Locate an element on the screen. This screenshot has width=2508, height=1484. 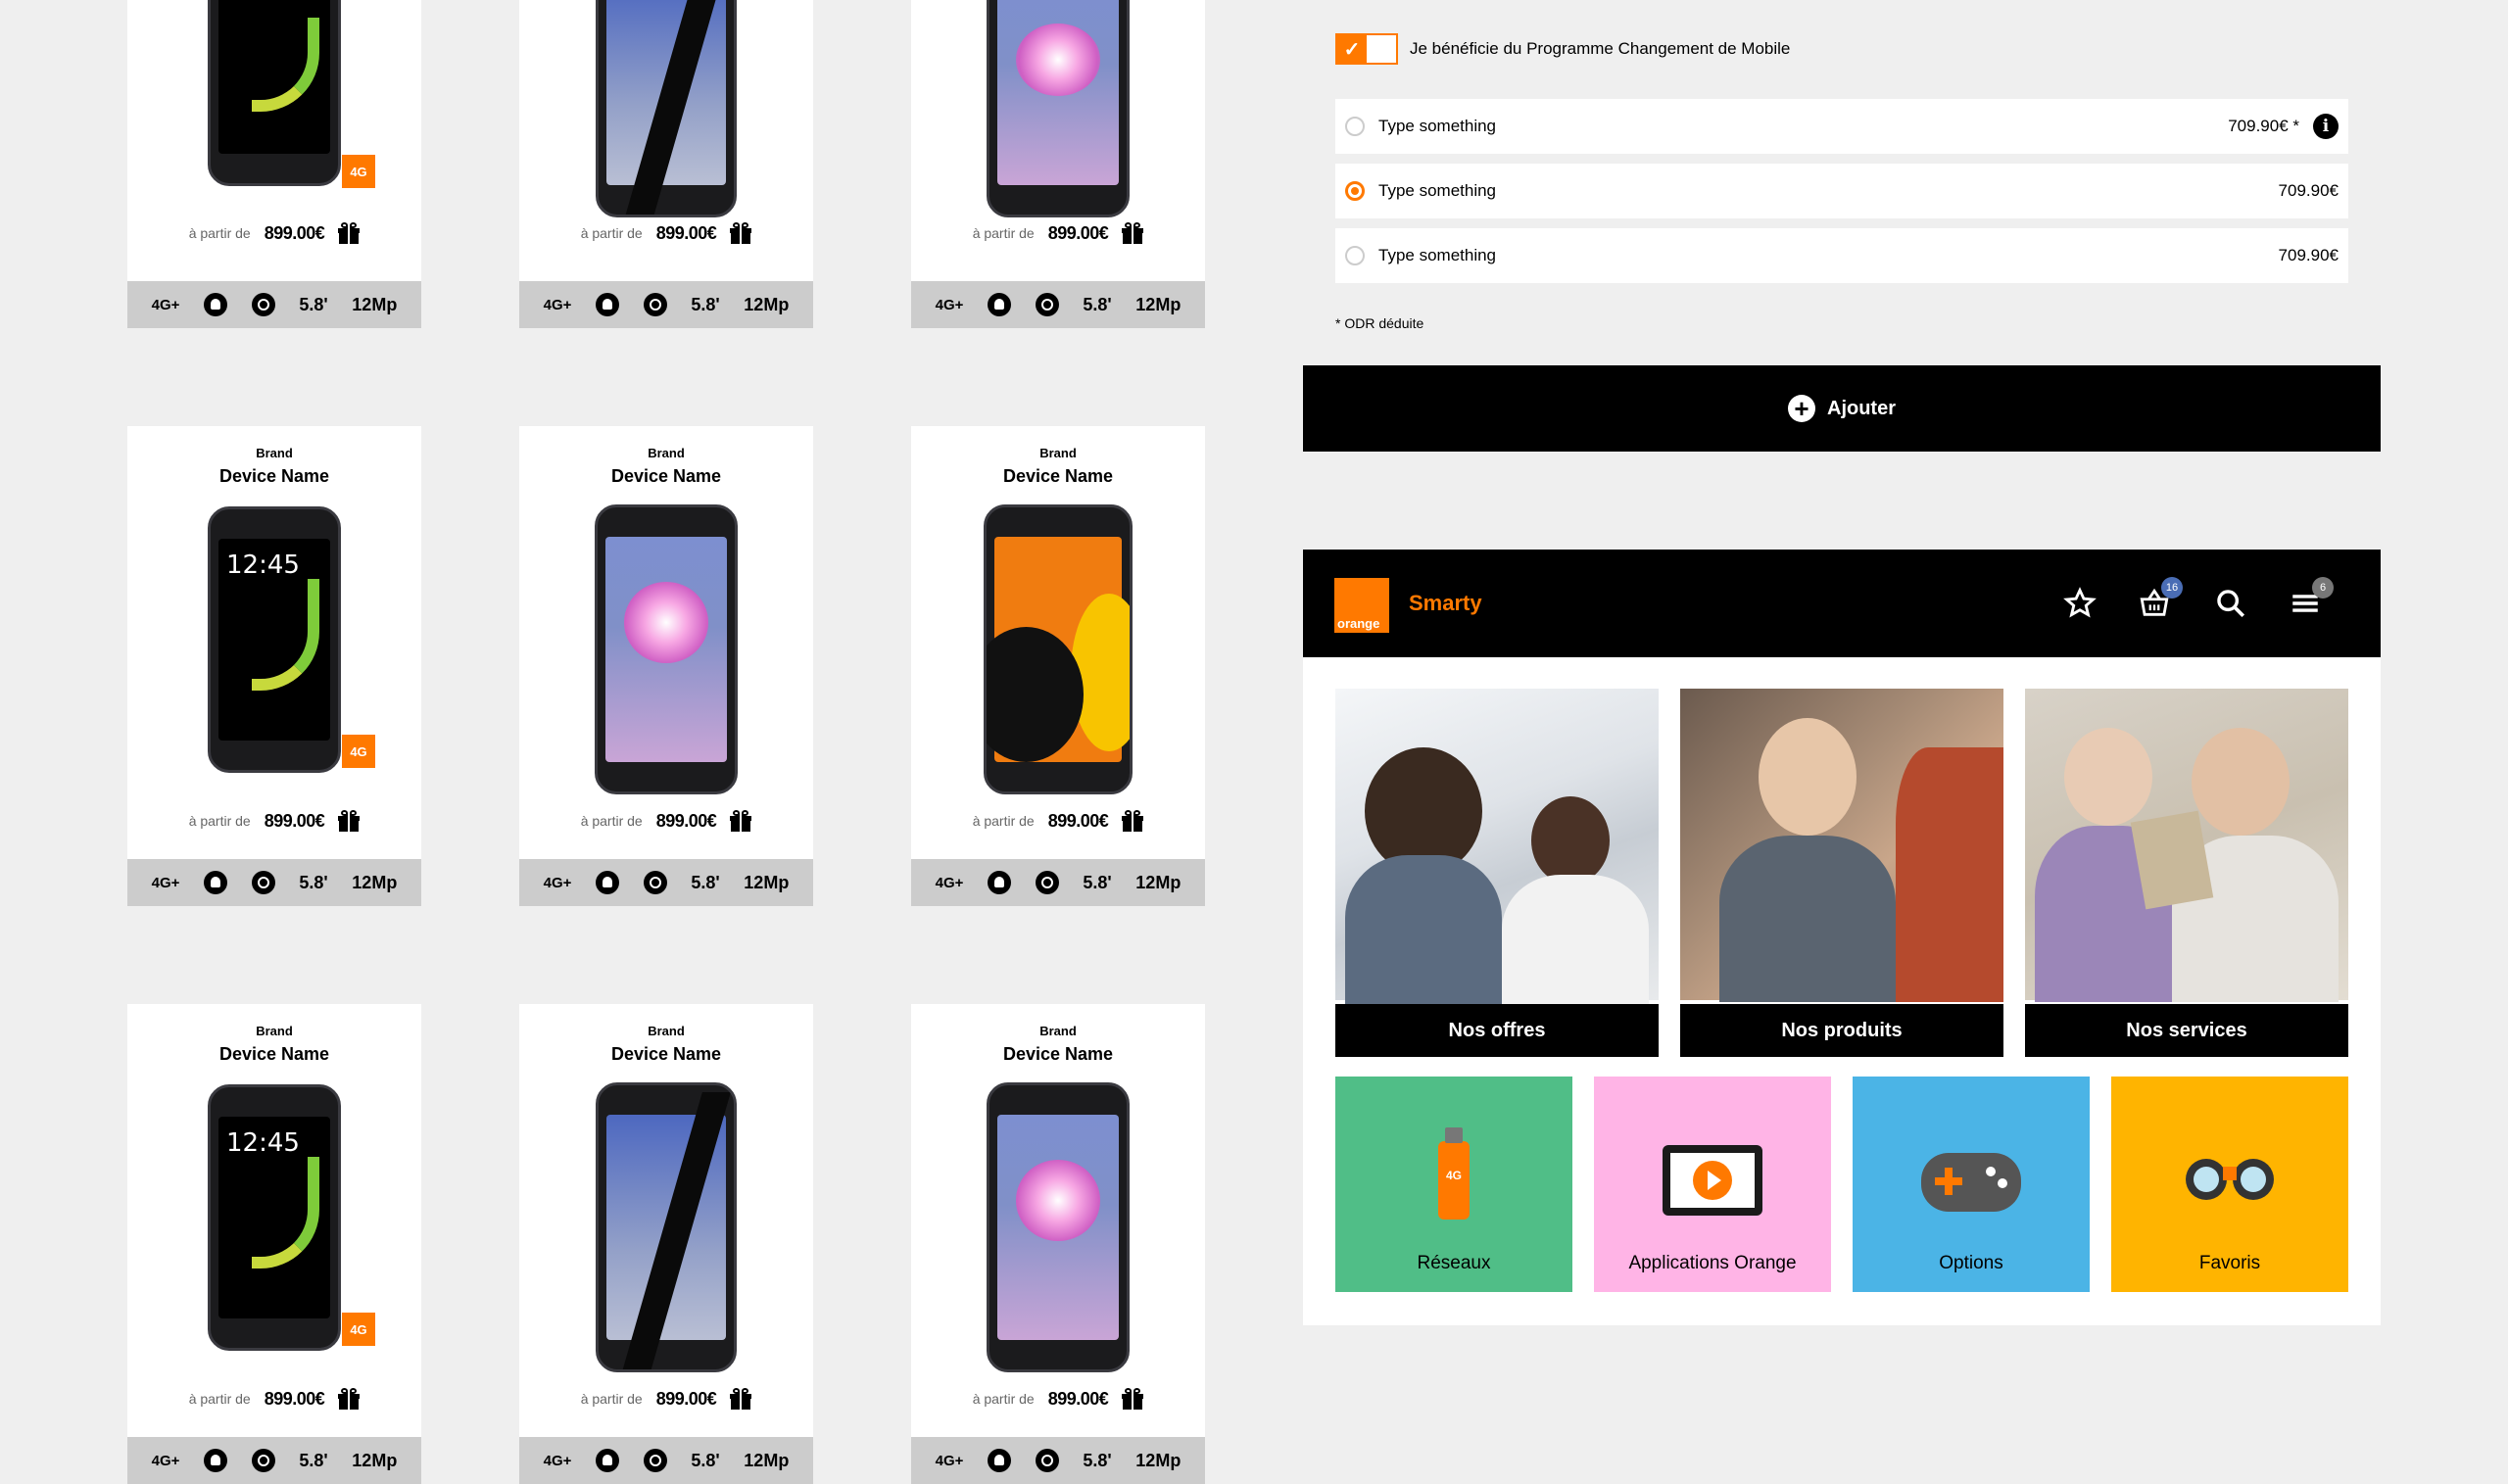
search-icon is located at coordinates (2230, 603).